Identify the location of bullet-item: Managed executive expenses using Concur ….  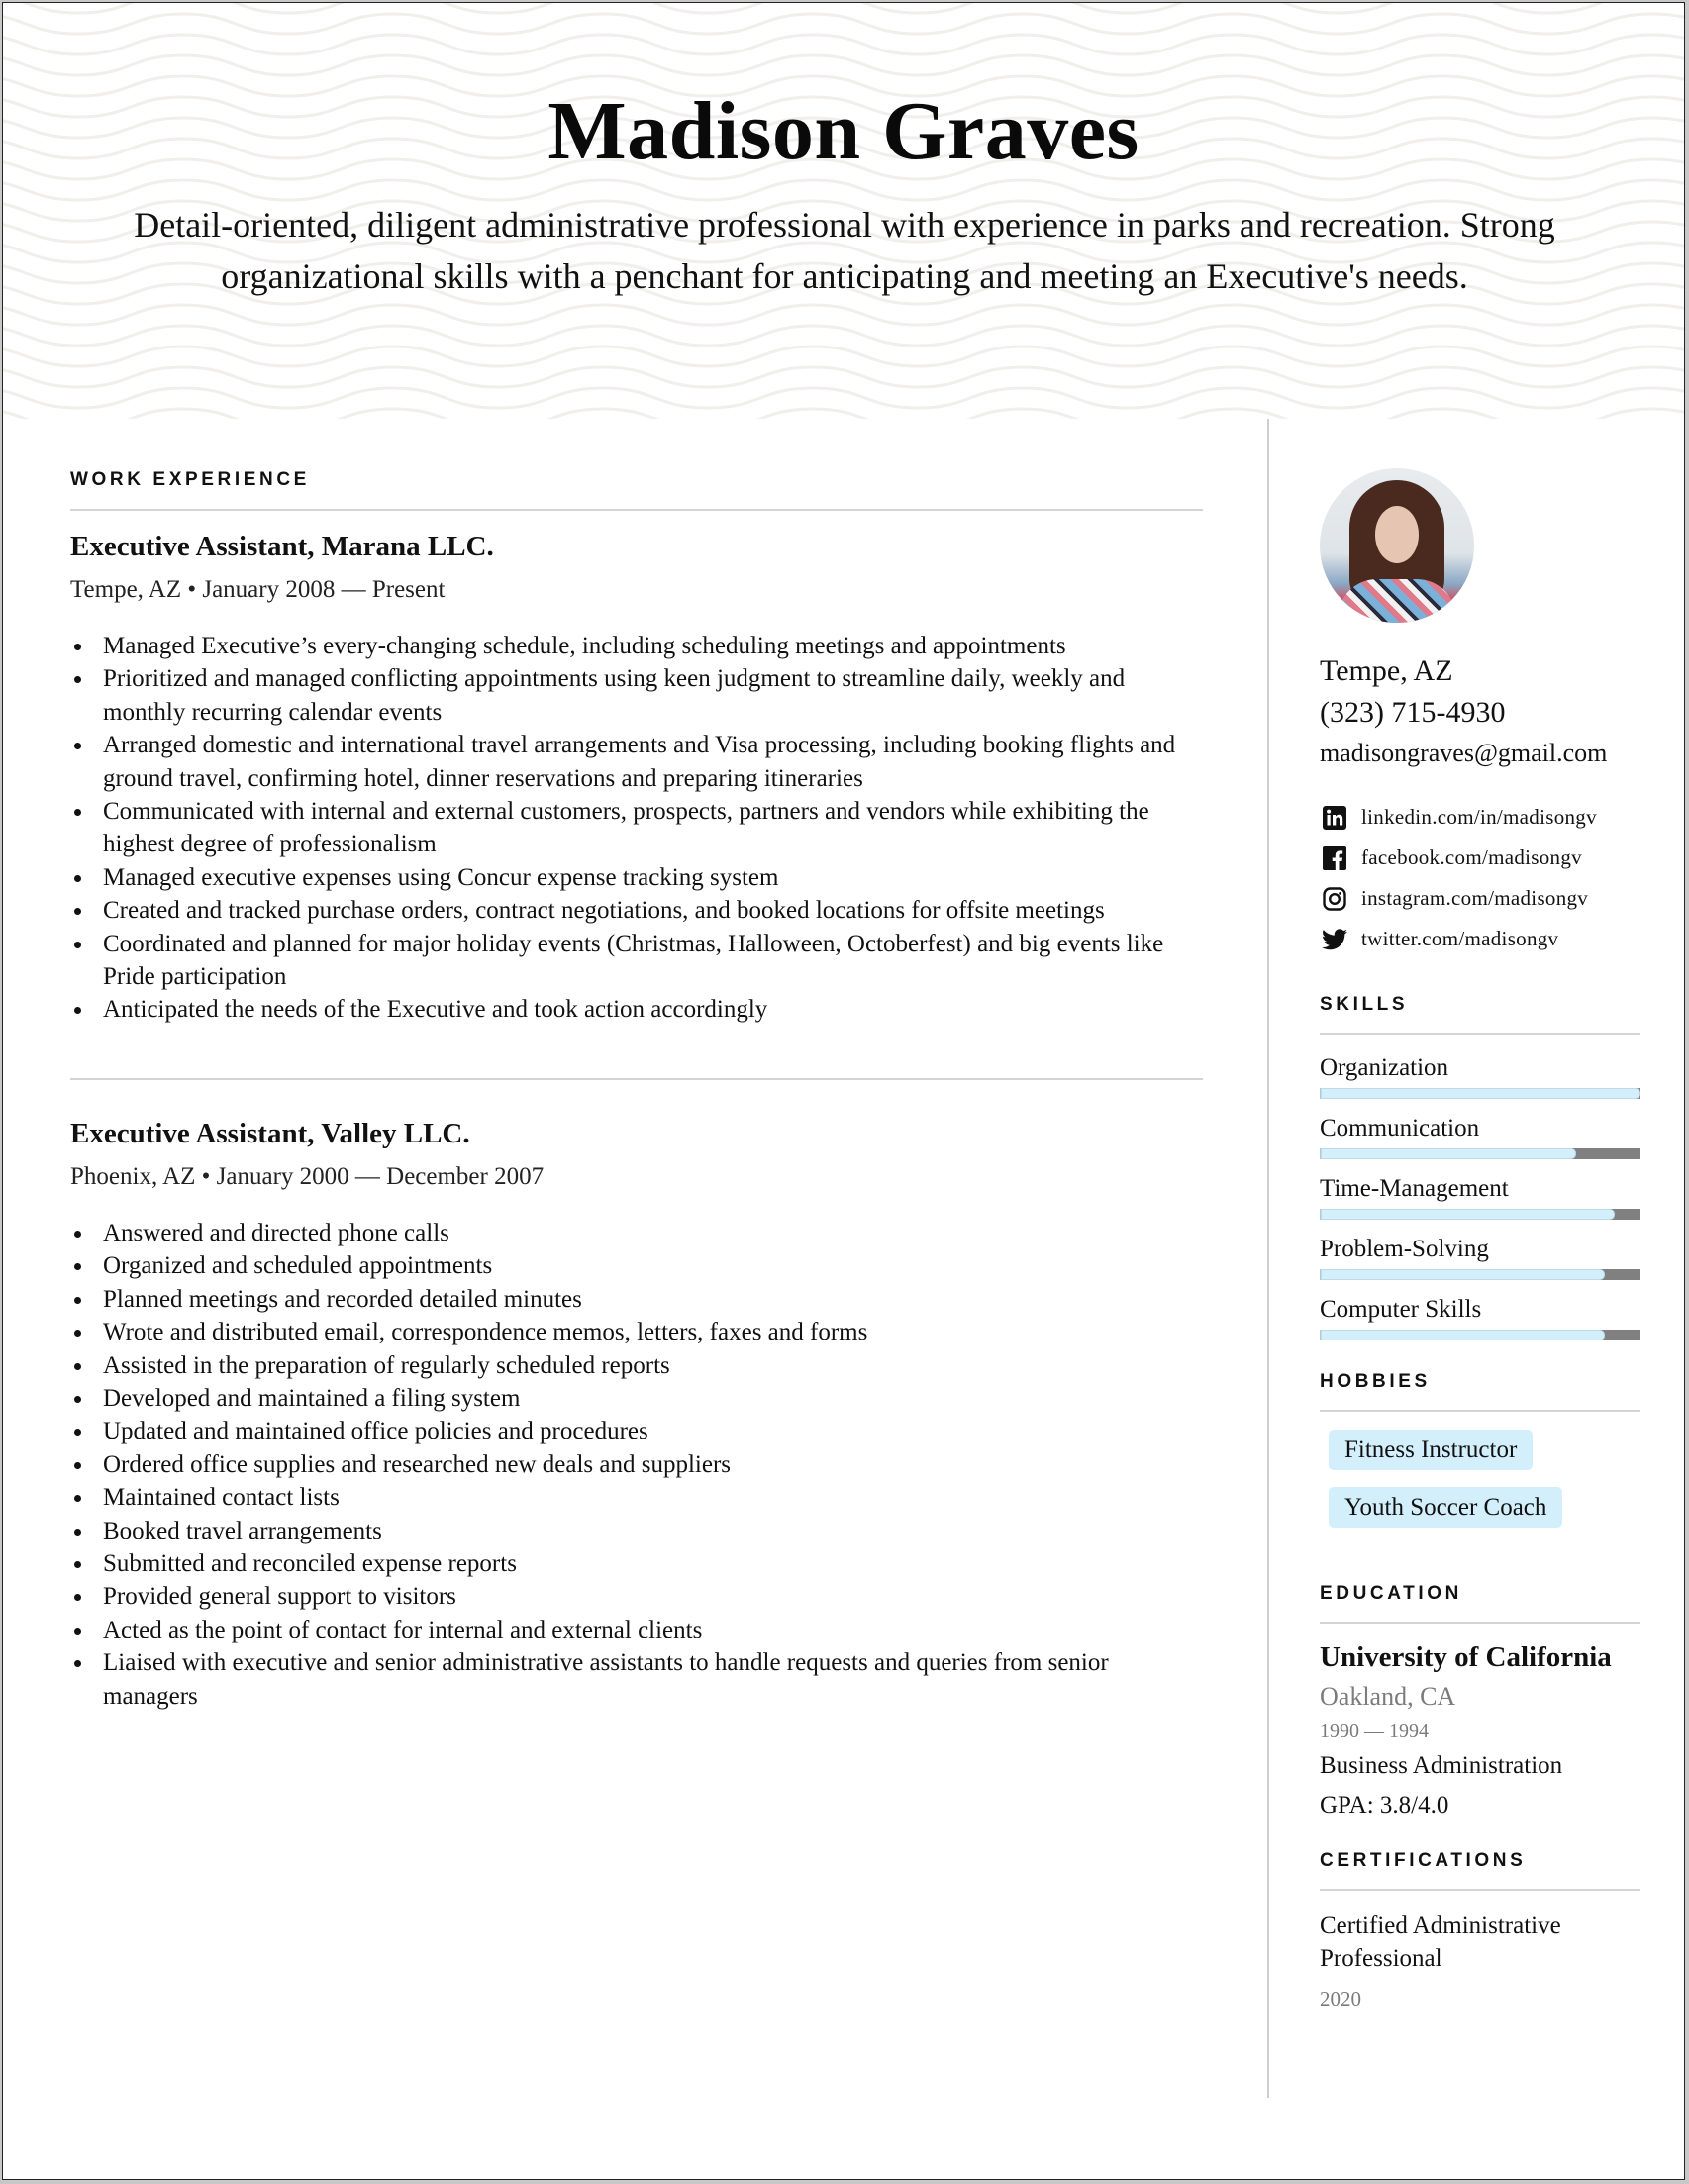
(636, 877).